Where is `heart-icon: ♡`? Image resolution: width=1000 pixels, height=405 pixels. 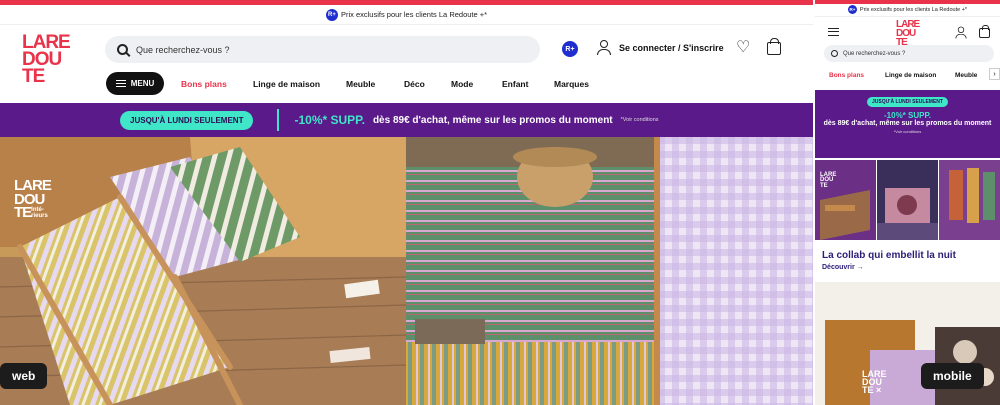 heart-icon: ♡ is located at coordinates (743, 48).